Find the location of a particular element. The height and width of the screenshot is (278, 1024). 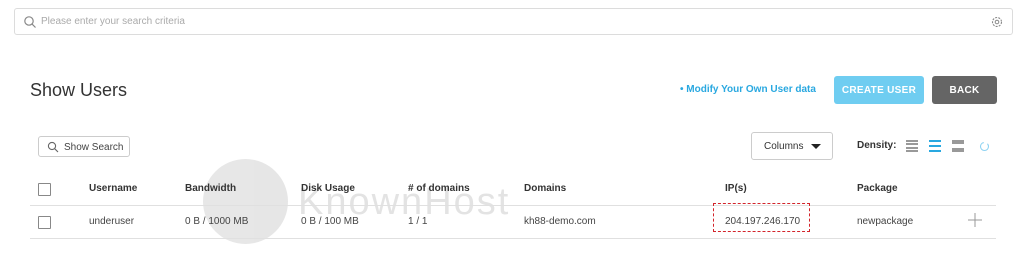

cell-domain-count: 1 / 1 is located at coordinates (418, 221).